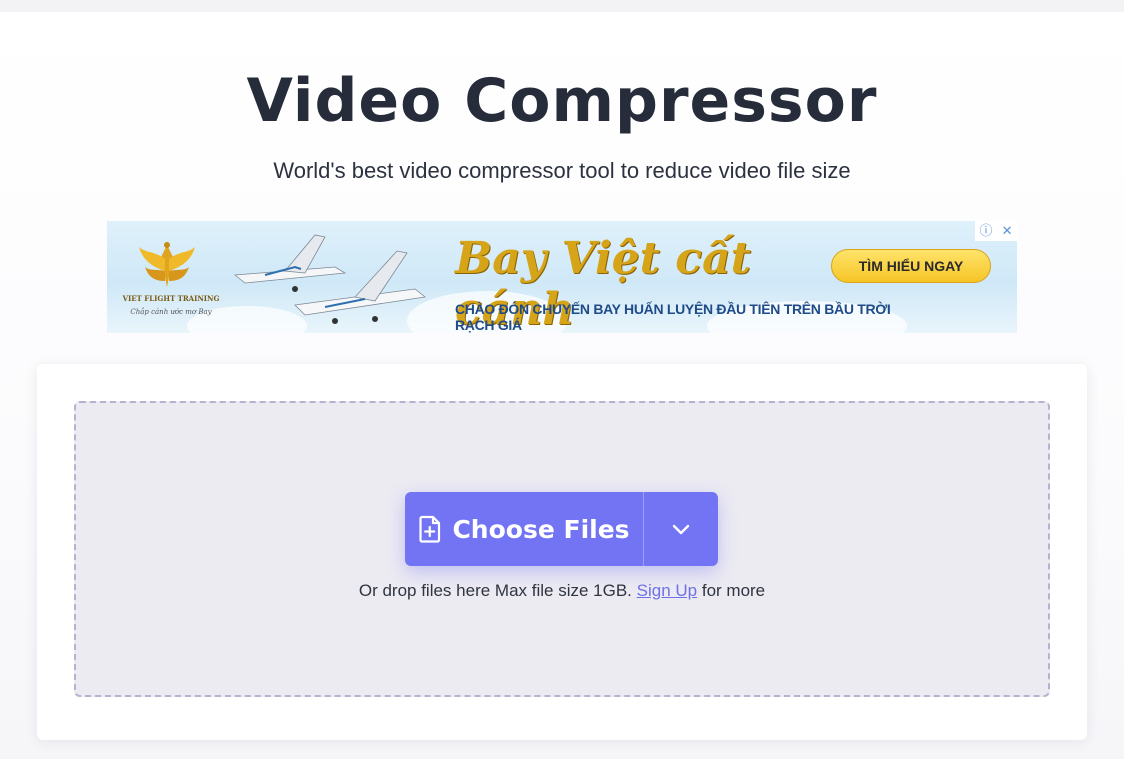  What do you see at coordinates (430, 529) in the screenshot?
I see `file-plus-icon` at bounding box center [430, 529].